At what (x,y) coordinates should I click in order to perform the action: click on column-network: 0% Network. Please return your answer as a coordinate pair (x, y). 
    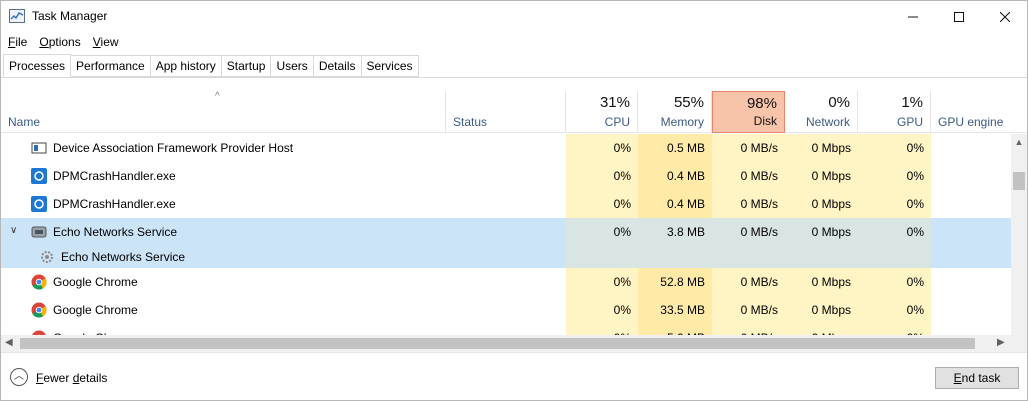
    Looking at the image, I should click on (821, 112).